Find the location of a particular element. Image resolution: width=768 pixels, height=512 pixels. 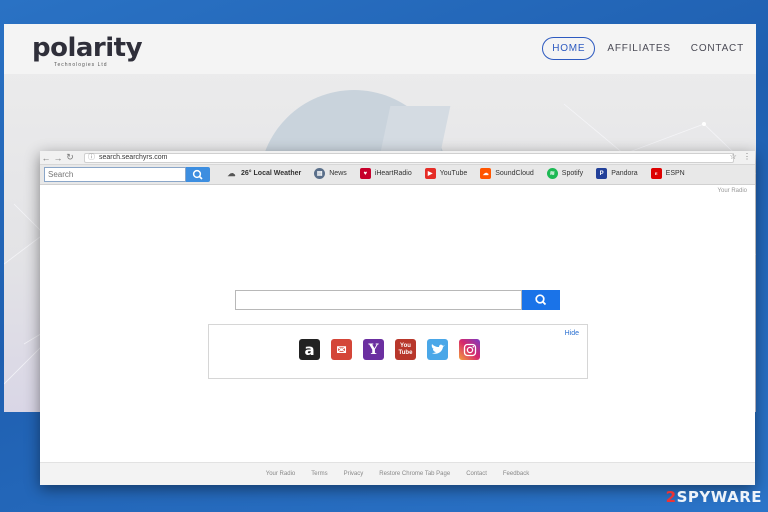

toolbar-link-espn: E ESPN is located at coordinates (667, 173).